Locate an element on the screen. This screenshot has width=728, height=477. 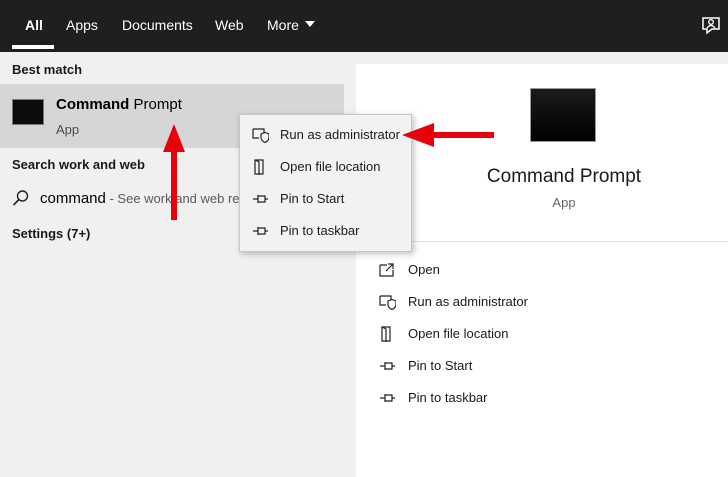
feedback-icon is located at coordinates (711, 25).